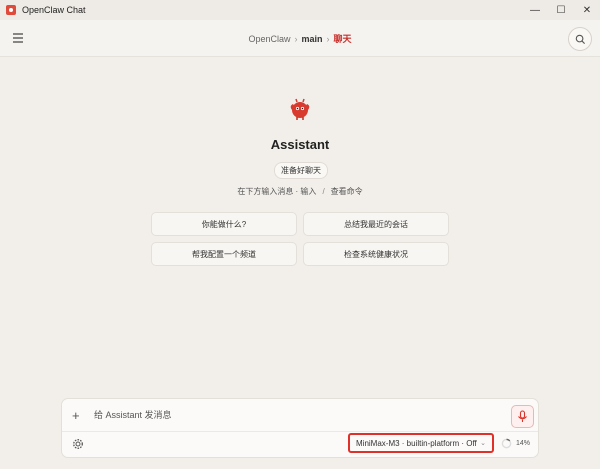 The image size is (600, 469). What do you see at coordinates (224, 254) in the screenshot?
I see `suggestion-configure-channel: 帮我配置一个频道` at bounding box center [224, 254].